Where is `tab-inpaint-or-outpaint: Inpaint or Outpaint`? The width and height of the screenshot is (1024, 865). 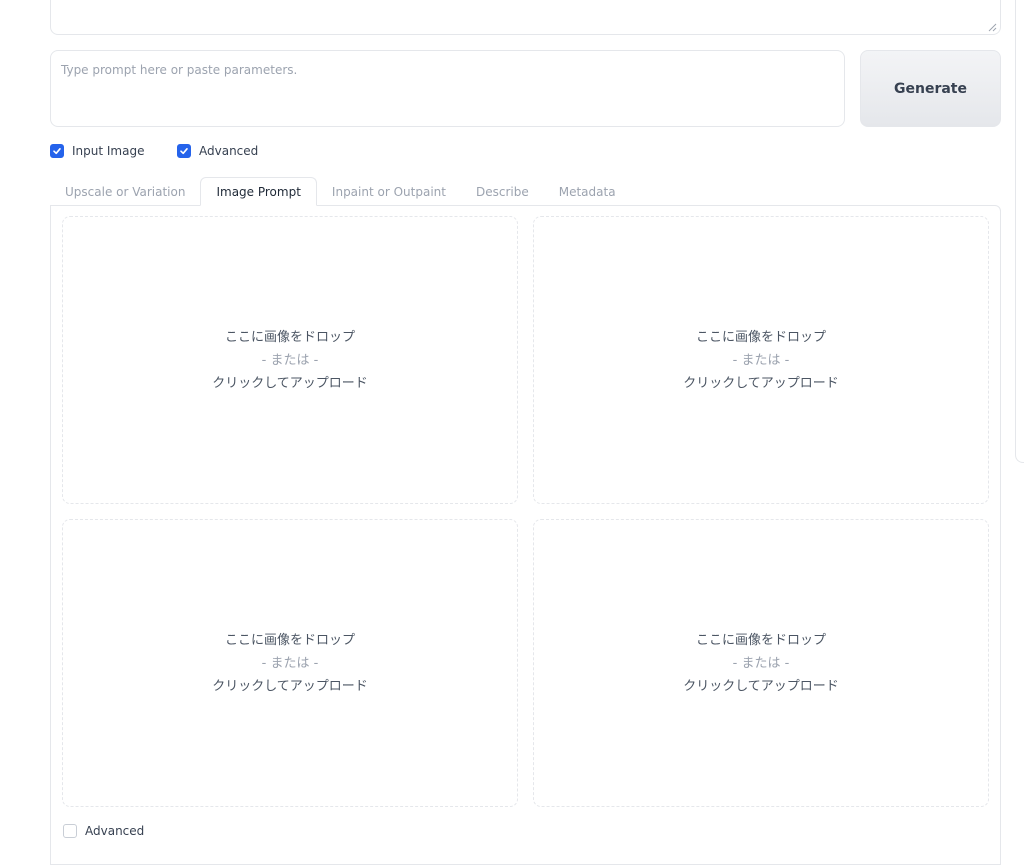 tab-inpaint-or-outpaint: Inpaint or Outpaint is located at coordinates (389, 191).